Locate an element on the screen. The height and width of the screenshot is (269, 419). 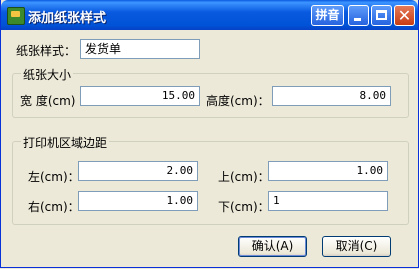
paper-style-label: 纸张样式： is located at coordinates (46, 51).